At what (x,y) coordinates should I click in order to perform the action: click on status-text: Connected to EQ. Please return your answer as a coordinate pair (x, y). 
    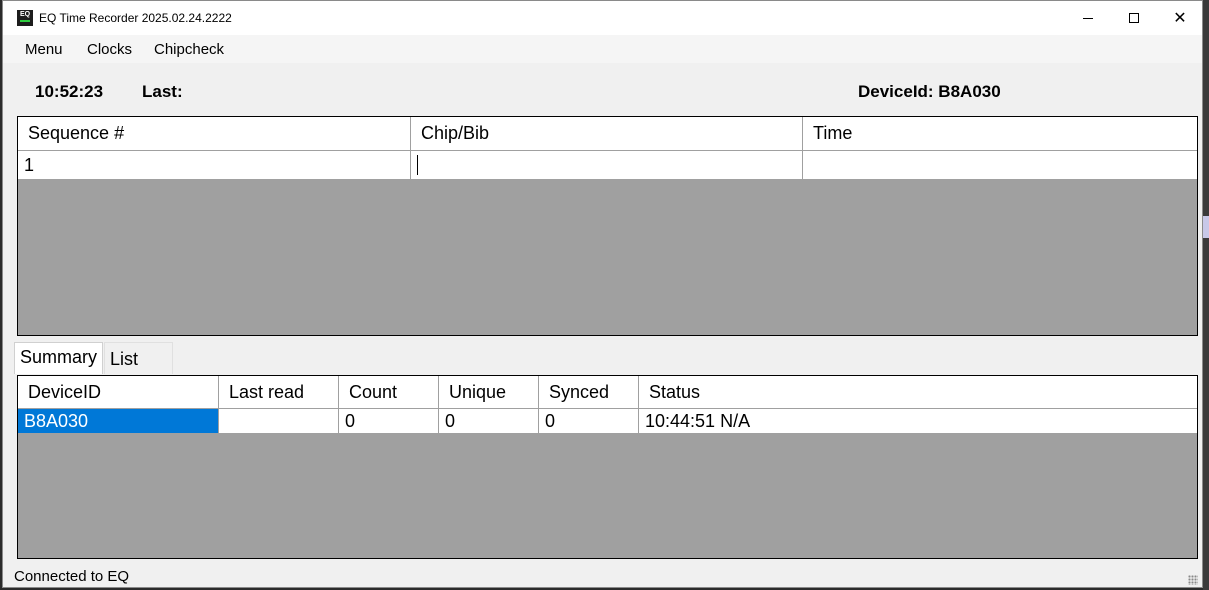
    Looking at the image, I should click on (72, 576).